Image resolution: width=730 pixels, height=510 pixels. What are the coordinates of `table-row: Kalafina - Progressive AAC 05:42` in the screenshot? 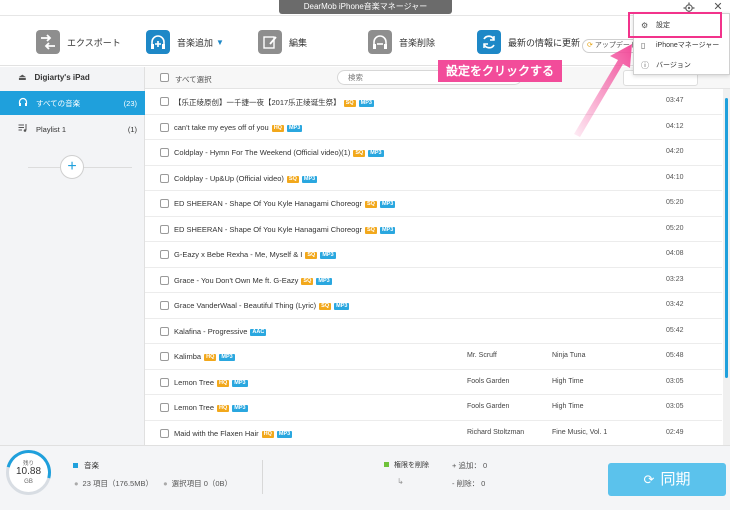 It's located at (433, 331).